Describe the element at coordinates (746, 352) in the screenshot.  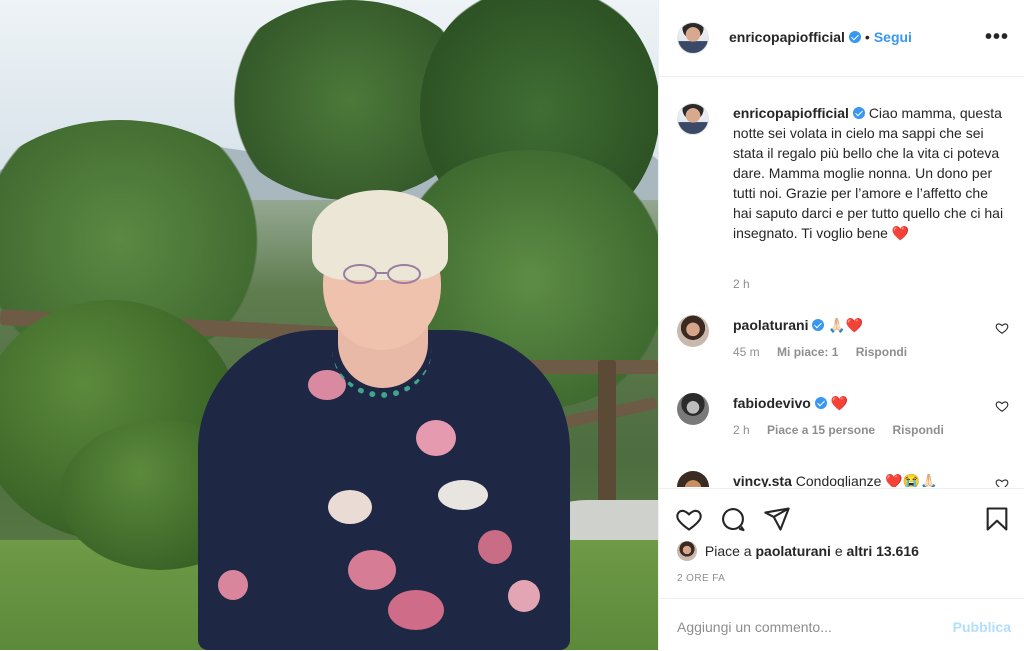
I see `comment-time: 45 m` at that location.